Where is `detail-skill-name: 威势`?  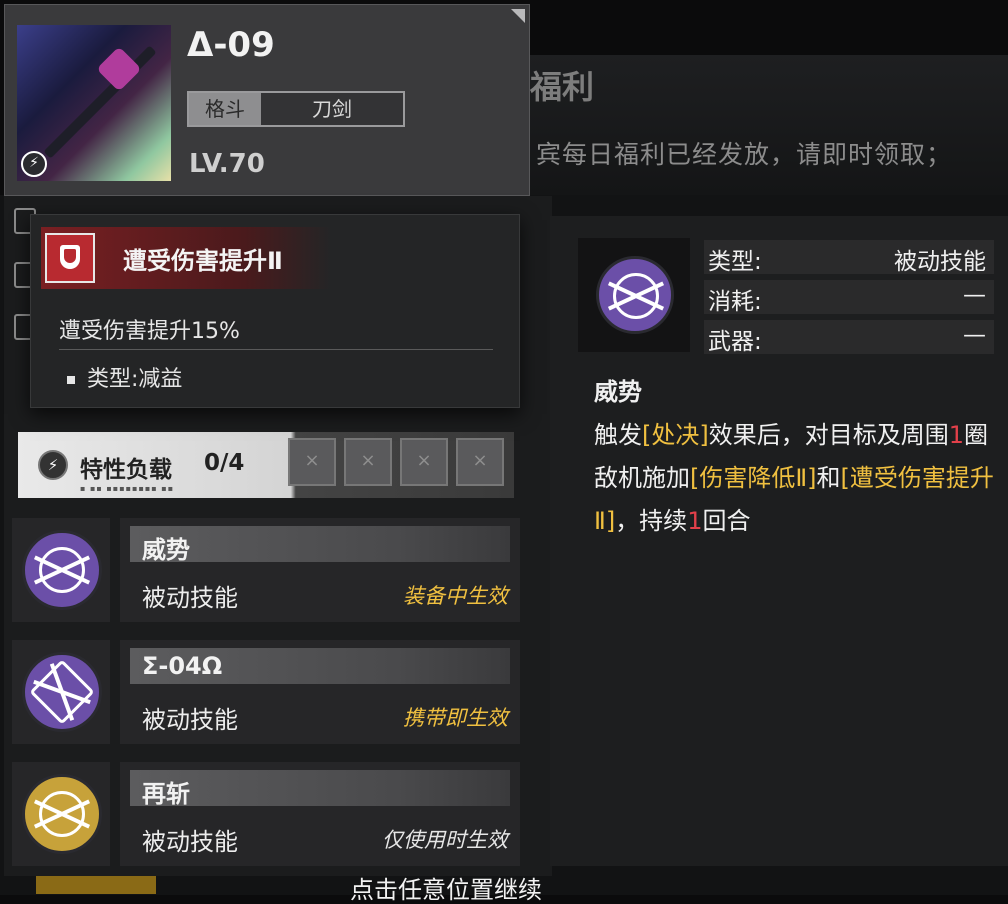 detail-skill-name: 威势 is located at coordinates (618, 392).